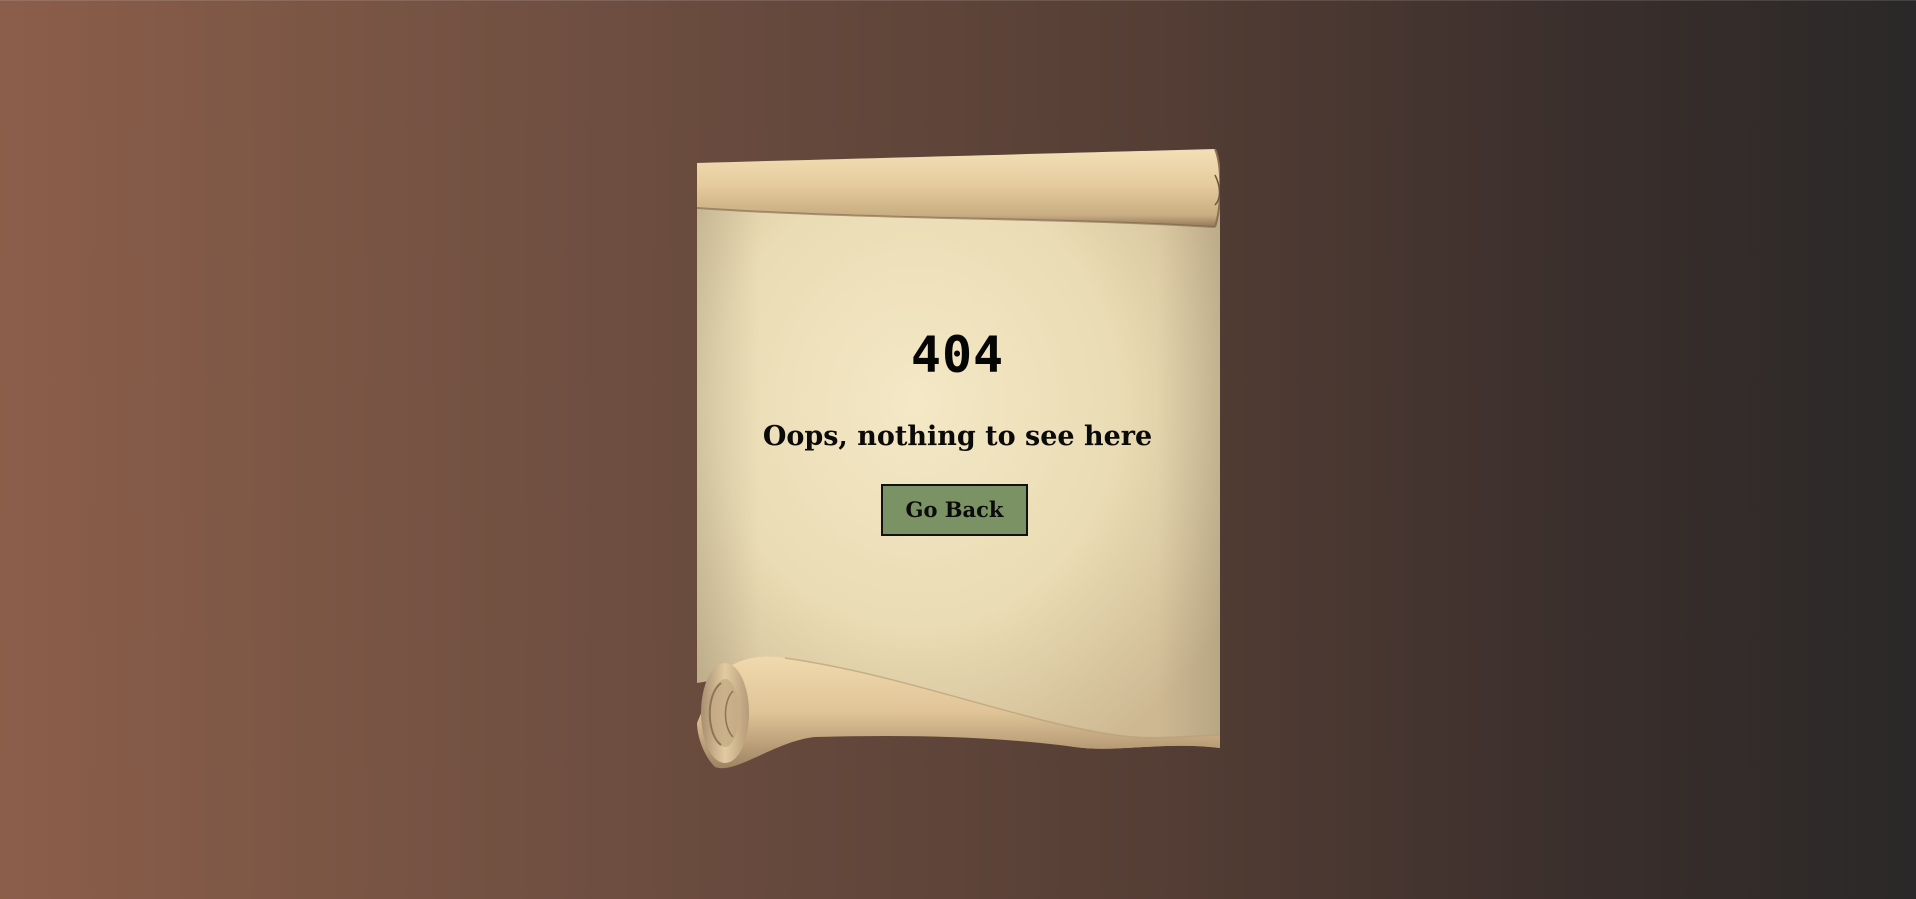 Image resolution: width=1916 pixels, height=899 pixels. I want to click on go-back-button: Go Back, so click(954, 510).